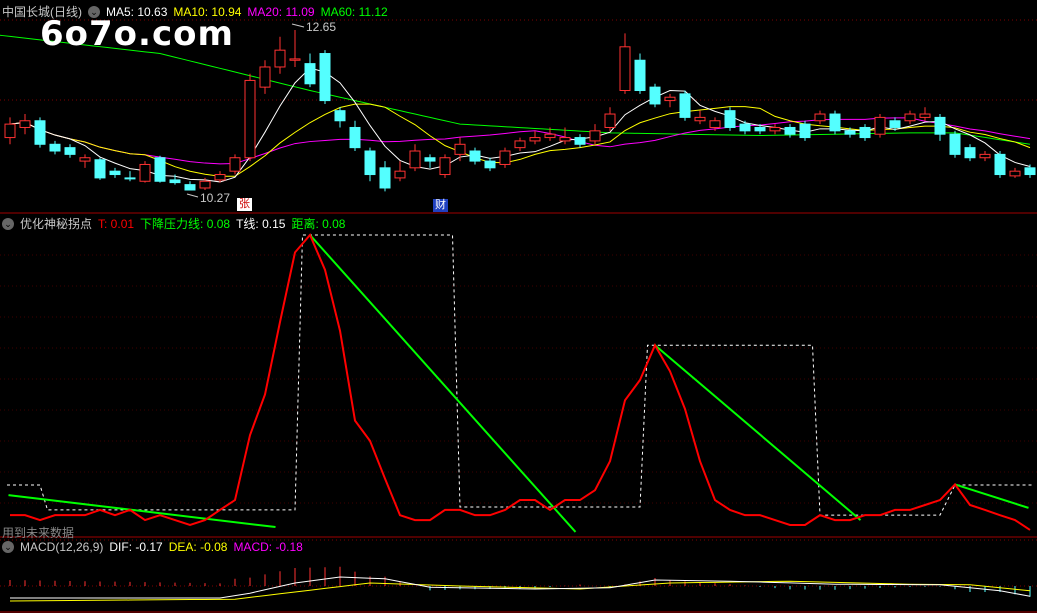 This screenshot has width=1037, height=613. Describe the element at coordinates (244, 204) in the screenshot. I see `zhang-badge: 张` at that location.